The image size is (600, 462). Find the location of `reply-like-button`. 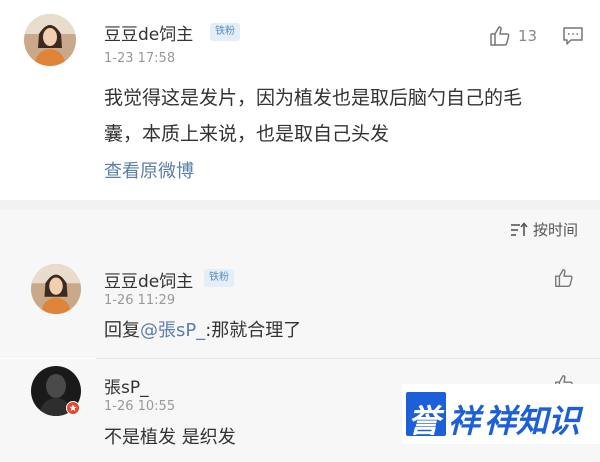

reply-like-button is located at coordinates (564, 280).